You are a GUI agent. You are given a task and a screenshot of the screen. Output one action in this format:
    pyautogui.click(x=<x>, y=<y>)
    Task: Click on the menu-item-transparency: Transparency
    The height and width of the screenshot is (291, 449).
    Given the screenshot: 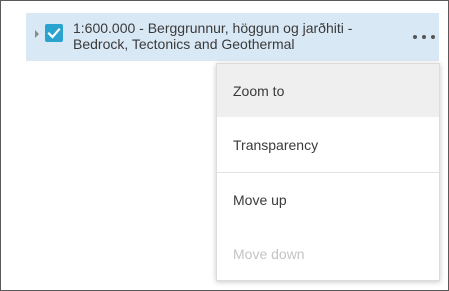 What is the action you would take?
    pyautogui.click(x=328, y=144)
    